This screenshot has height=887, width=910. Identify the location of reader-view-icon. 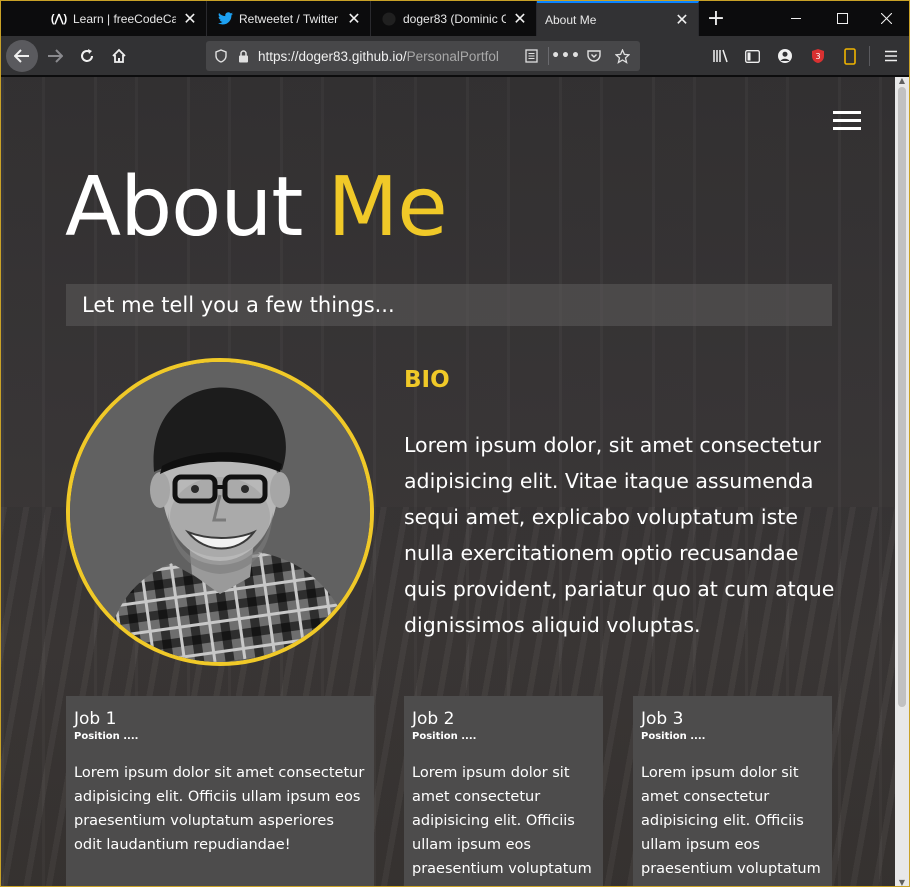
(531, 56).